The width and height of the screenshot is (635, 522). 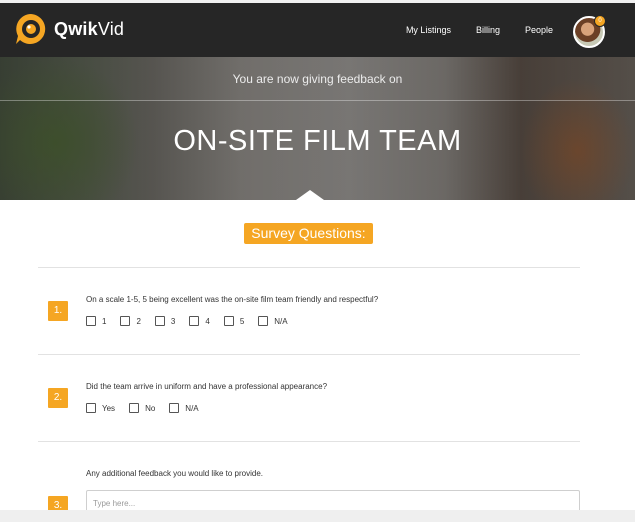 What do you see at coordinates (31, 29) in the screenshot?
I see `qwikvid-logo-icon` at bounding box center [31, 29].